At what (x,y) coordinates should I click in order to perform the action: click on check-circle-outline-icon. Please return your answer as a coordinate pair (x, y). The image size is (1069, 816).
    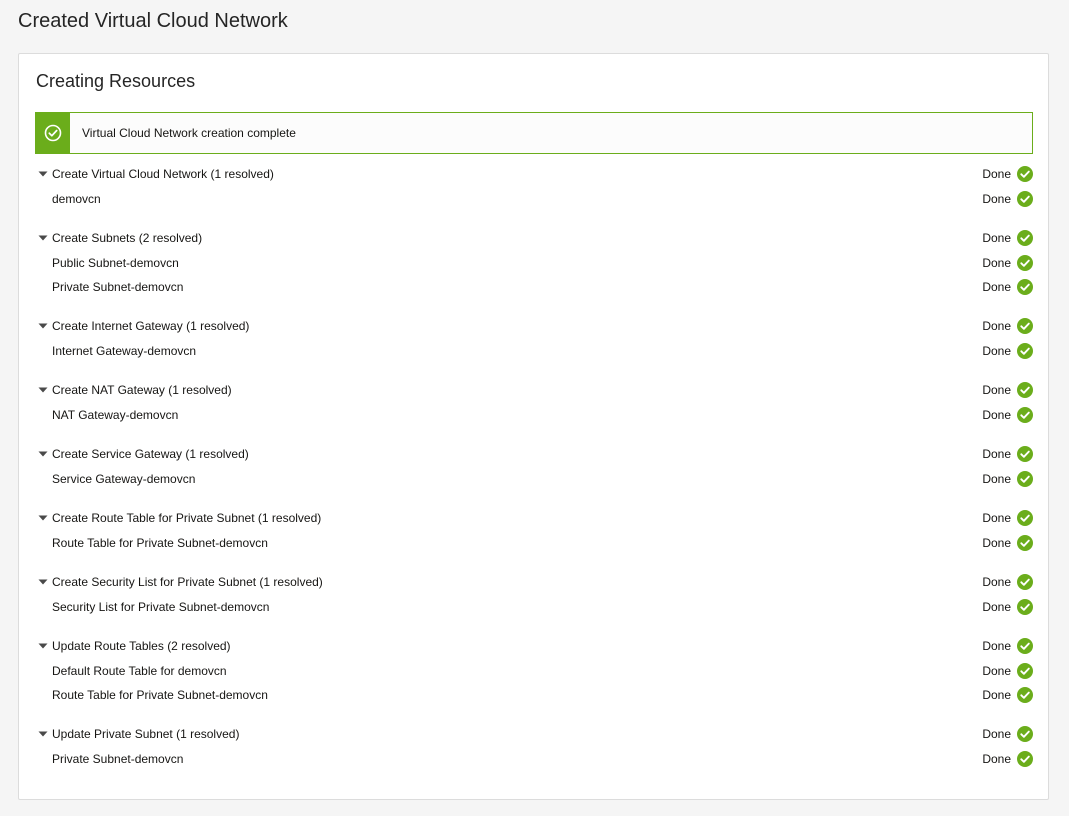
    Looking at the image, I should click on (53, 133).